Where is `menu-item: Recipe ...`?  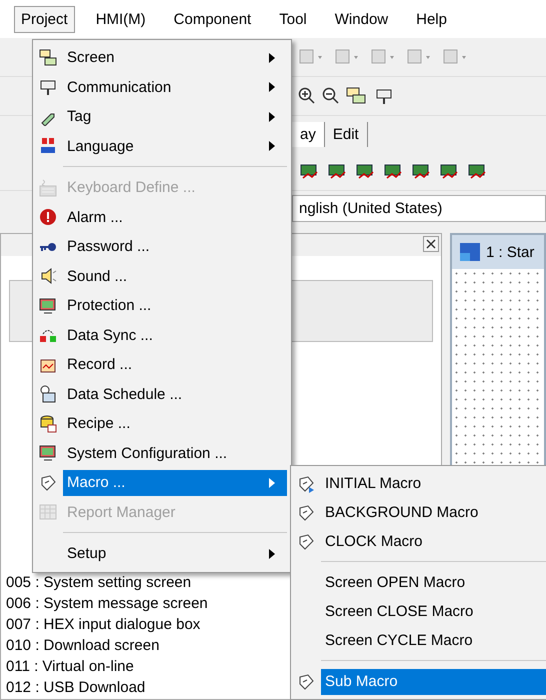 menu-item: Recipe ... is located at coordinates (175, 423).